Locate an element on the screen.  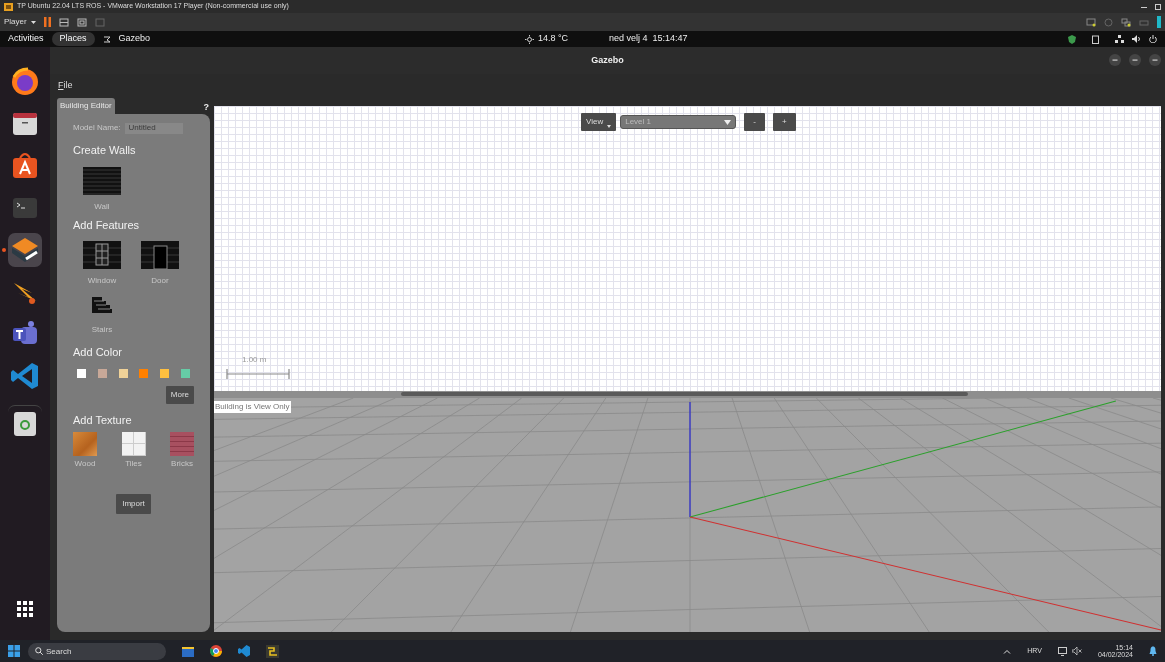
speaker-muted-icon is located at coordinates (1076, 650).